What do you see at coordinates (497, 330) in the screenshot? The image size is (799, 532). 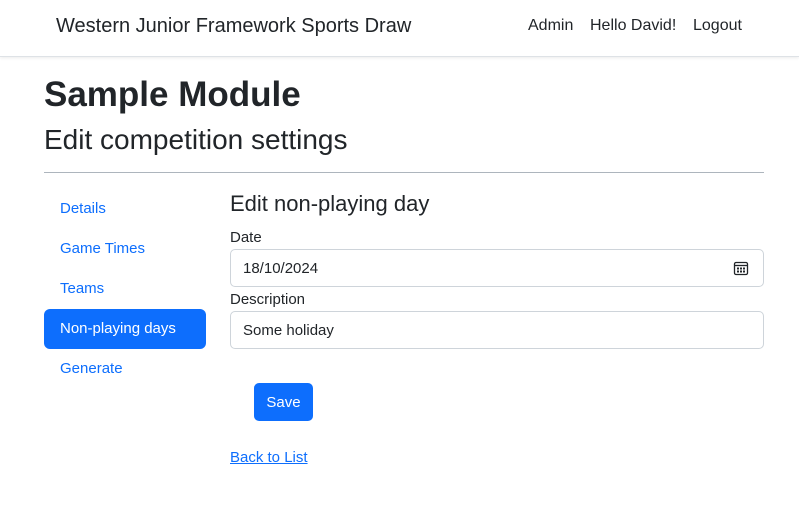 I see `description-field` at bounding box center [497, 330].